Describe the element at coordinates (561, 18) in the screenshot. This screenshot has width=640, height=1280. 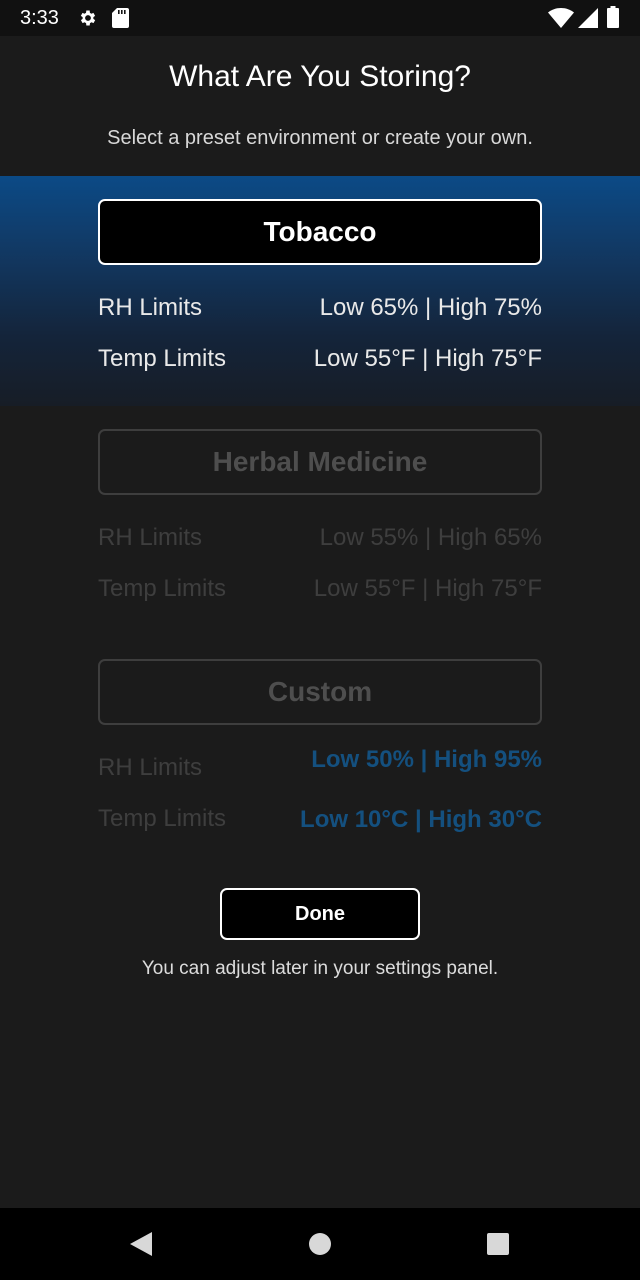
I see `wifi-icon` at that location.